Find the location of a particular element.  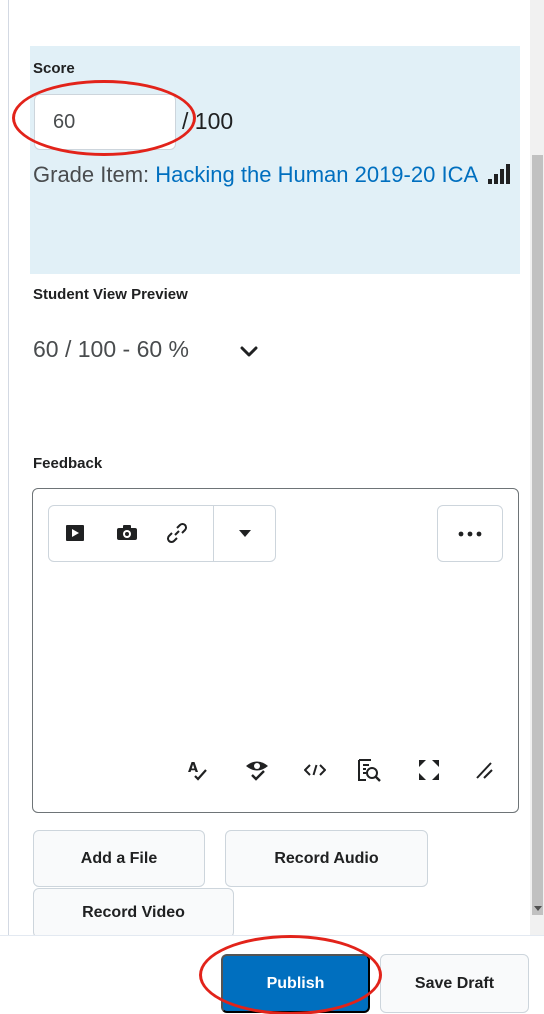

record-video-button: Record Video is located at coordinates (133, 913).